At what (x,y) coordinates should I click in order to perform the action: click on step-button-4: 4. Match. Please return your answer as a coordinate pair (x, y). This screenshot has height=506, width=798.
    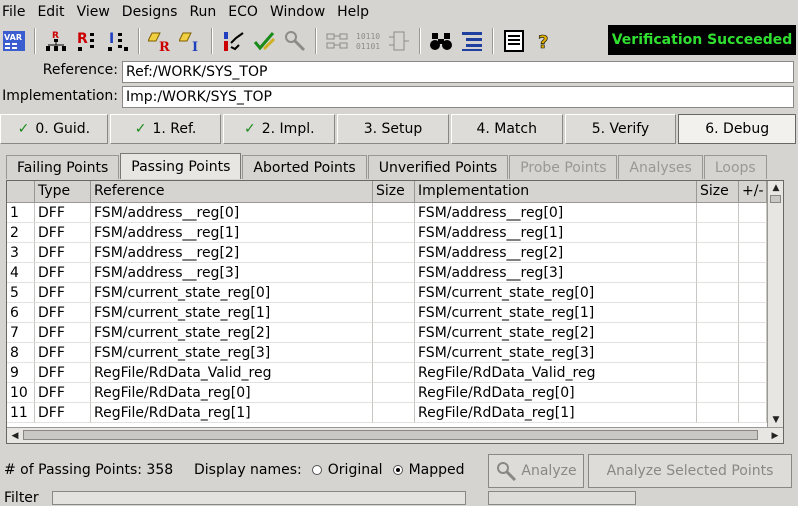
    Looking at the image, I should click on (506, 129).